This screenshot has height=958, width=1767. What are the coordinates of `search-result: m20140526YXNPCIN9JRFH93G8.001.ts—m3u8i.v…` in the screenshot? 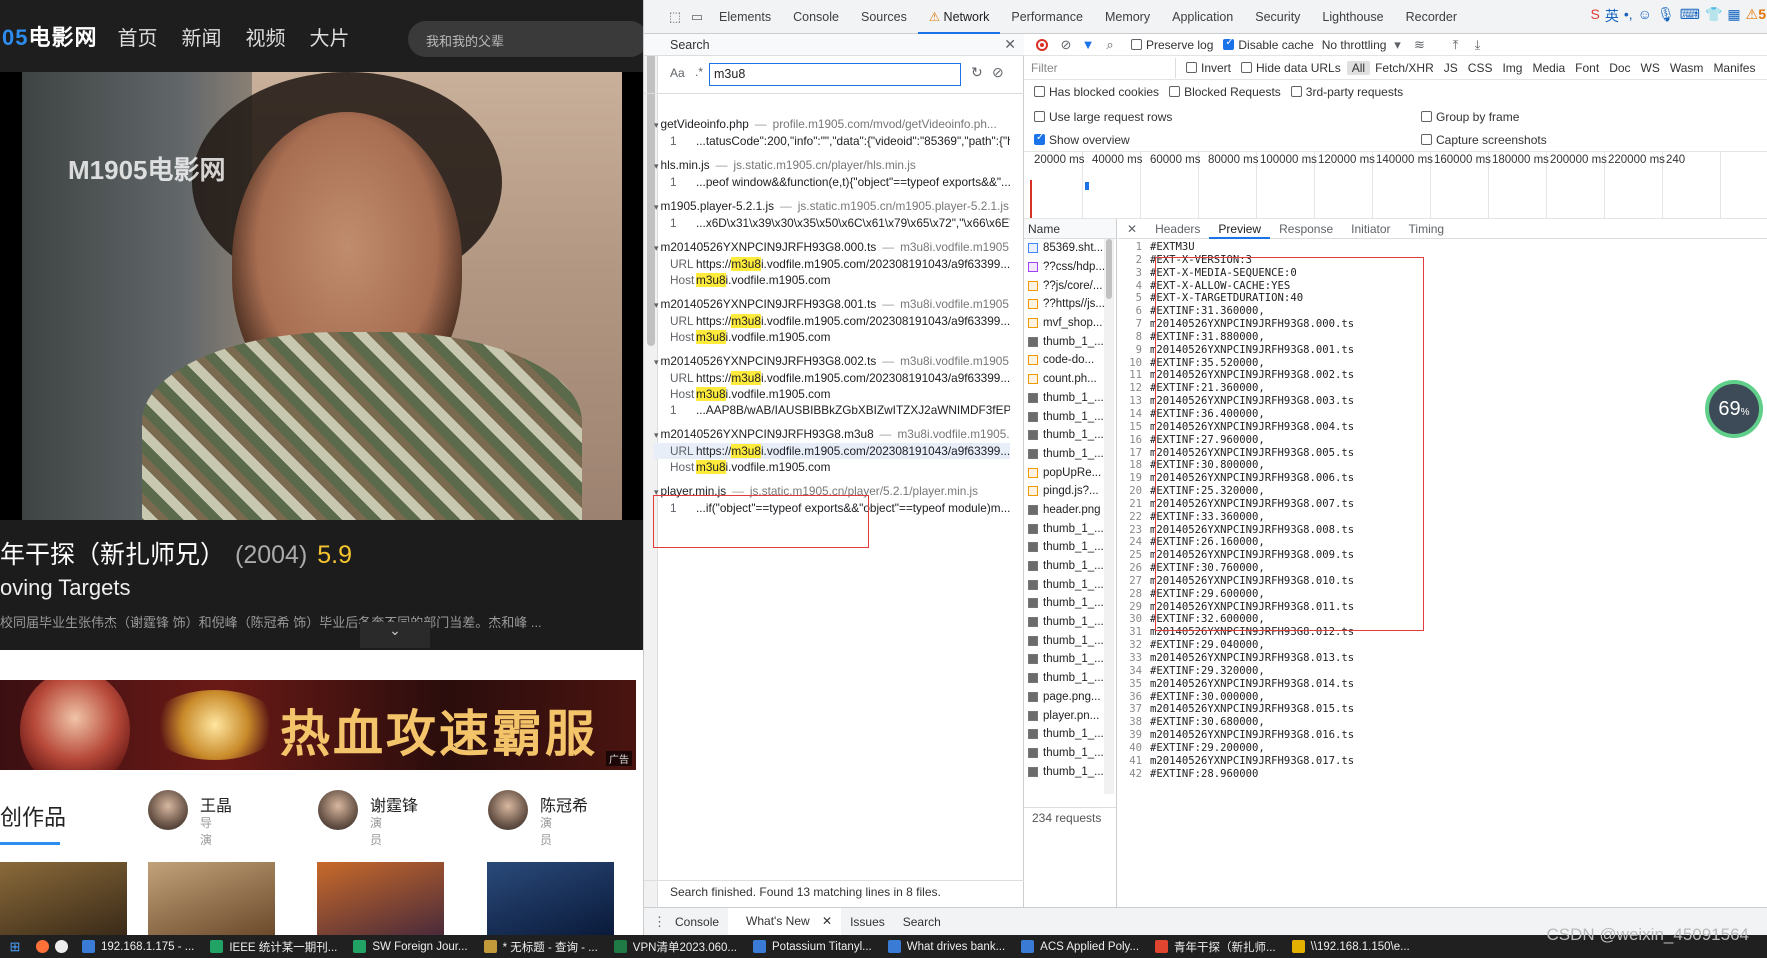 It's located at (832, 320).